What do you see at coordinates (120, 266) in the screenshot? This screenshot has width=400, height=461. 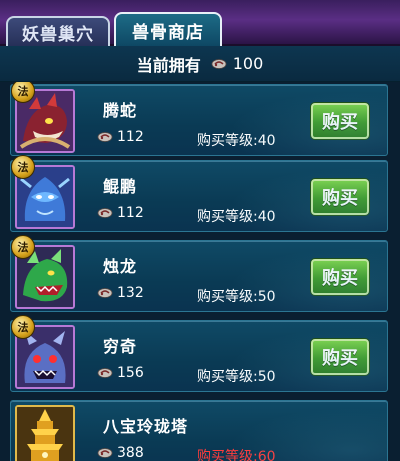 I see `item-name: 烛龙` at bounding box center [120, 266].